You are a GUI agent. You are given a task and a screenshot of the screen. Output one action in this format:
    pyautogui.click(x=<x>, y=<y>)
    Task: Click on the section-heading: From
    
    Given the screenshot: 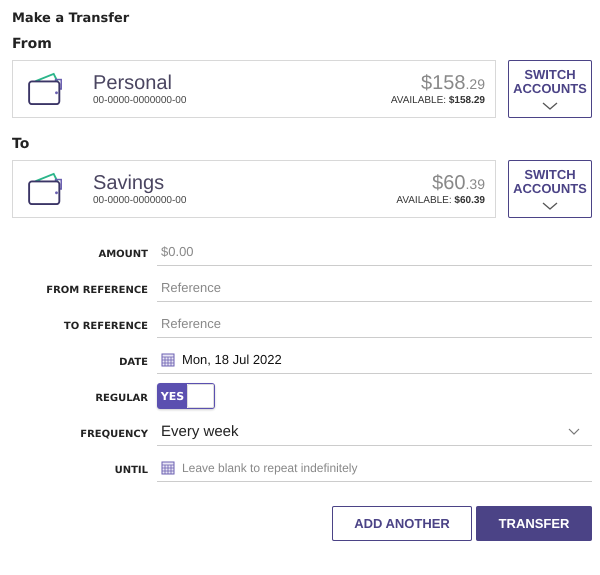 What is the action you would take?
    pyautogui.click(x=32, y=44)
    